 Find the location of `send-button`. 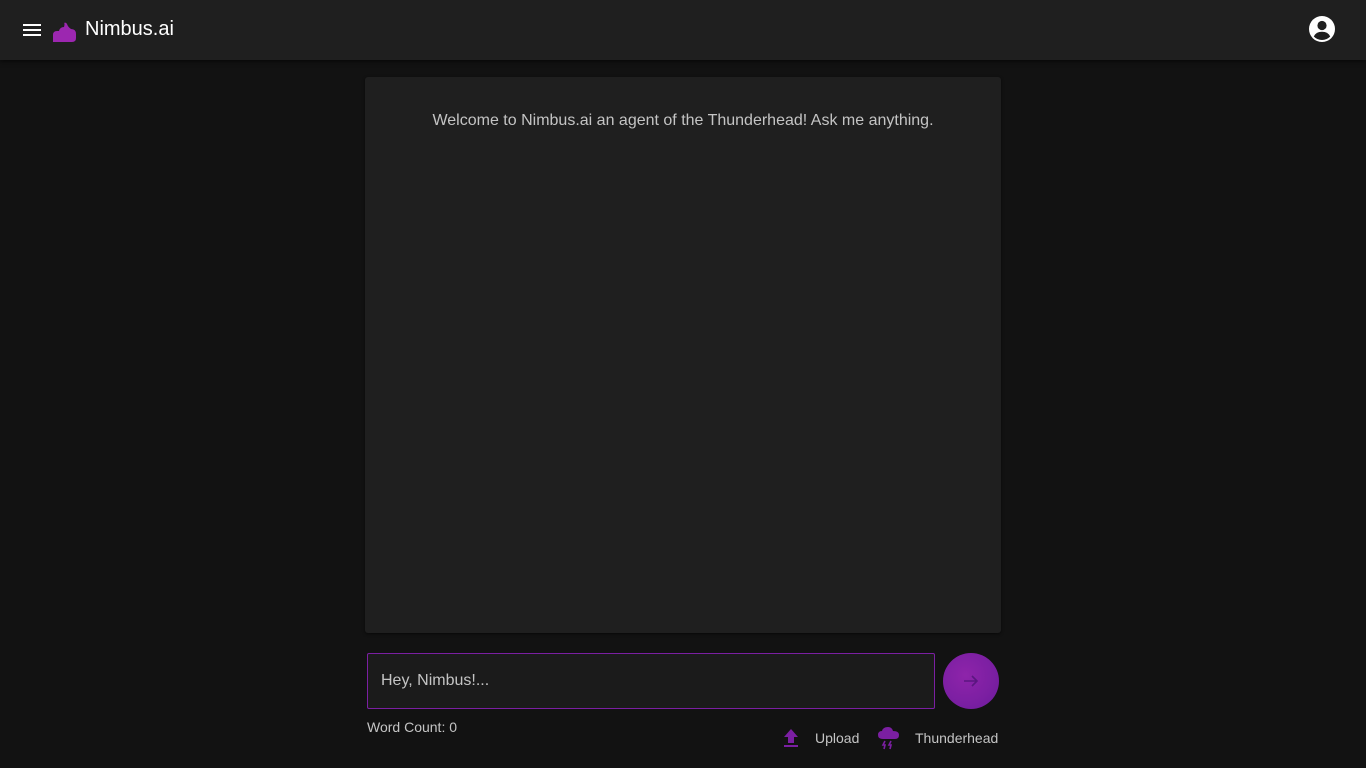

send-button is located at coordinates (971, 681).